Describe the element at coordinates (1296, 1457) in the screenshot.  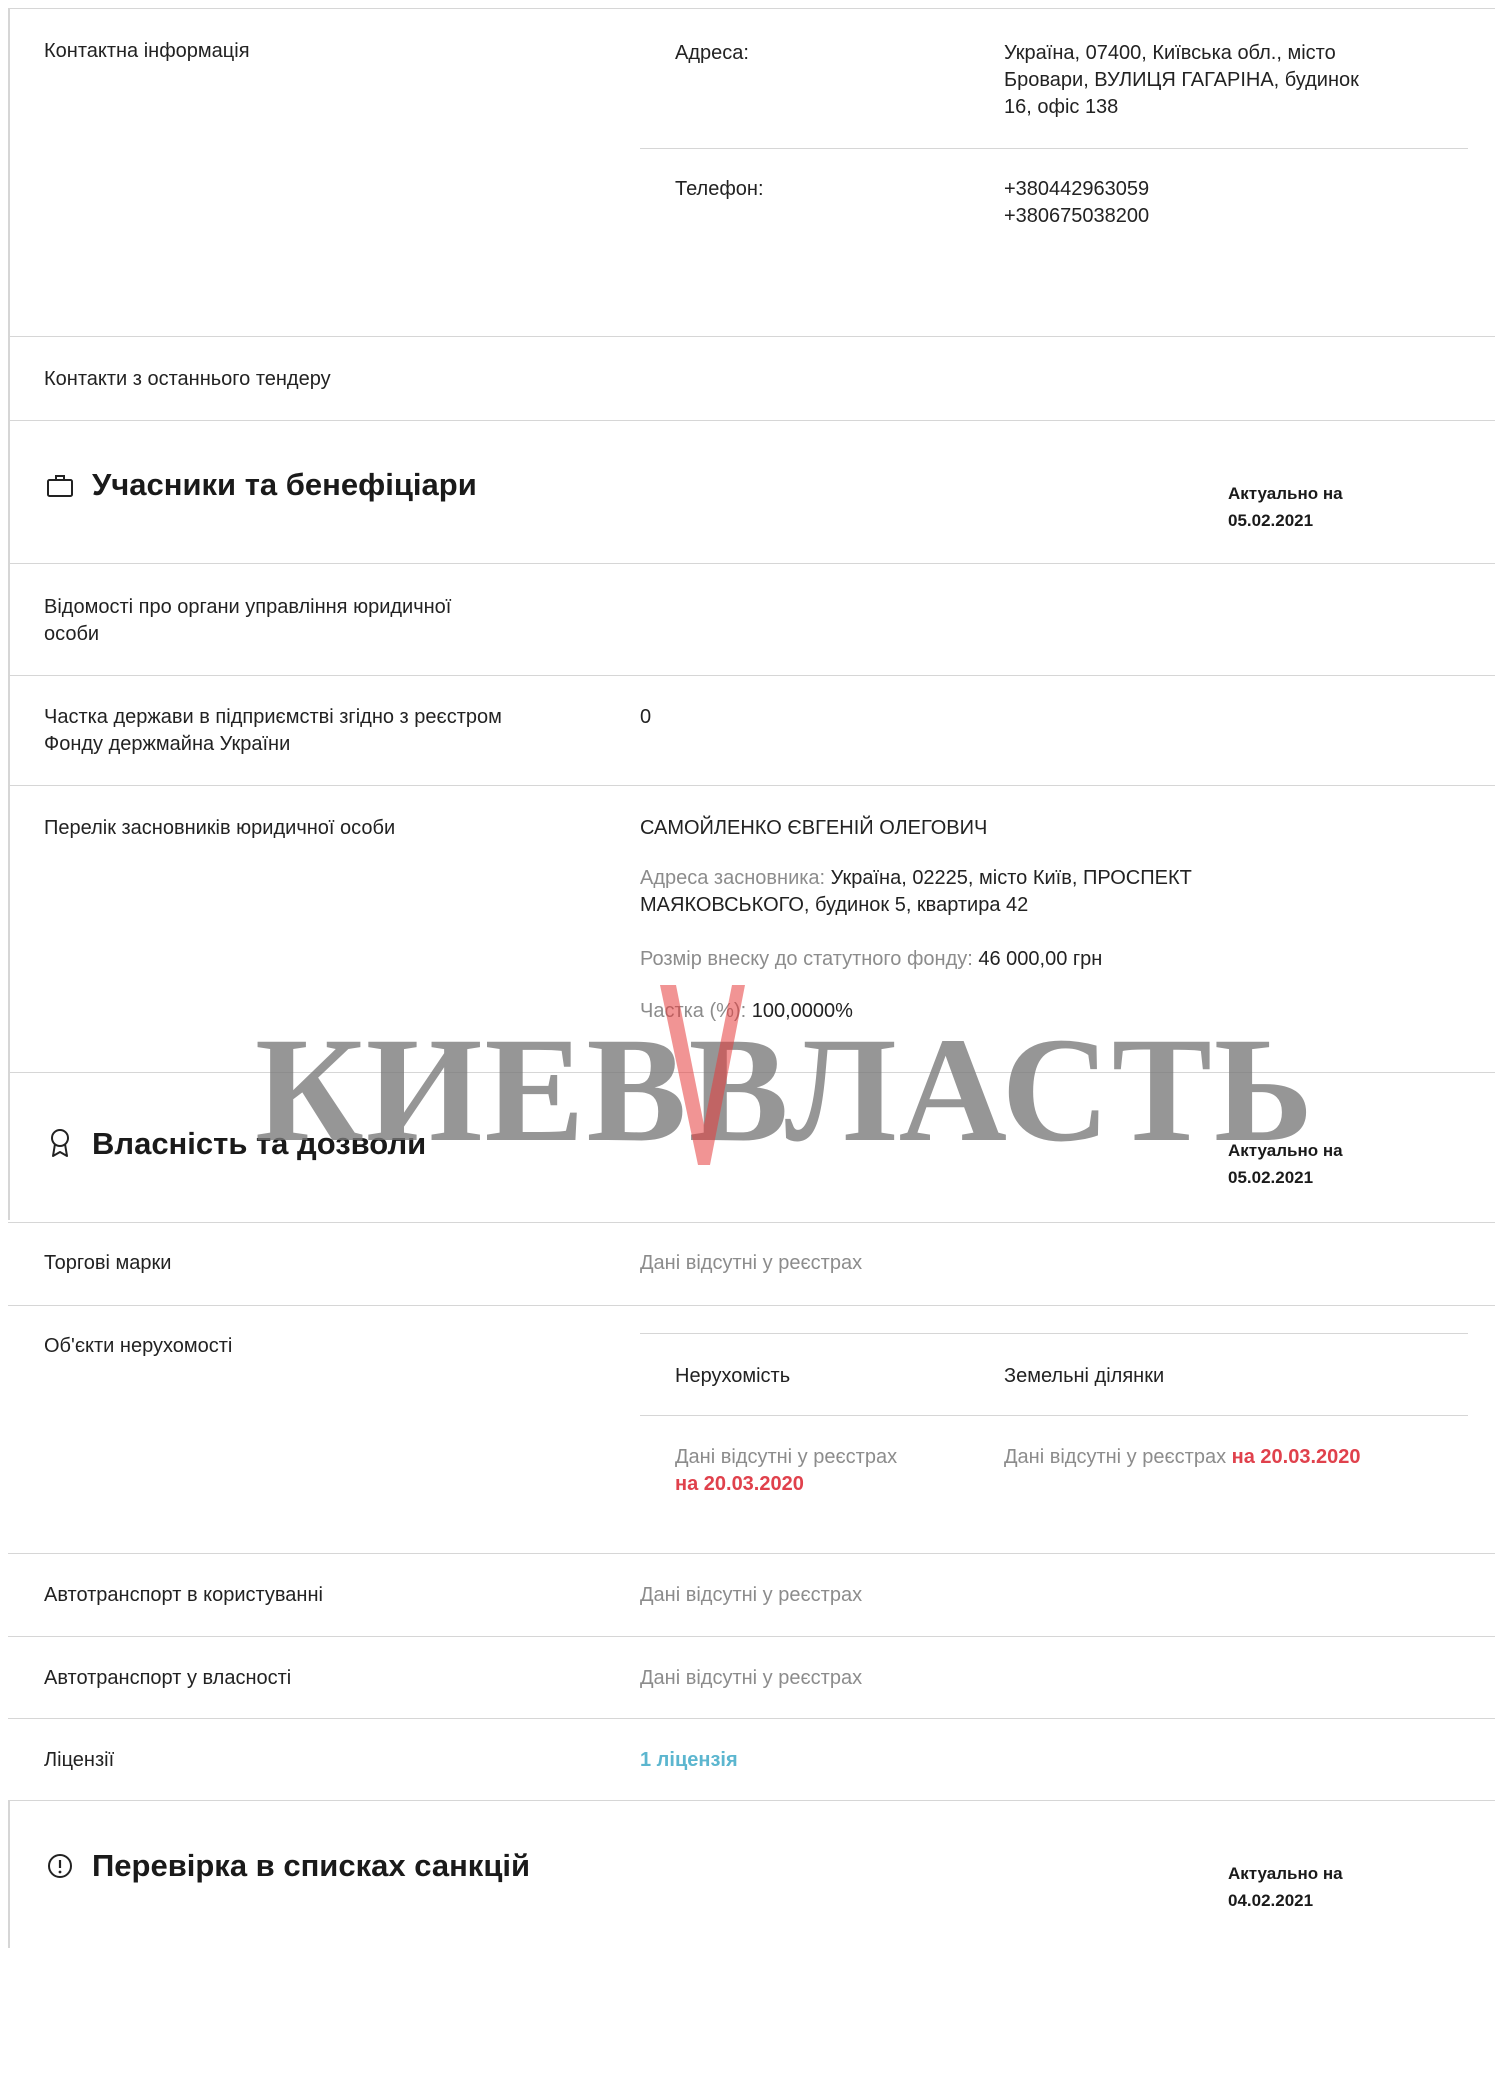
I see `land-date: на 20.03.2020` at that location.